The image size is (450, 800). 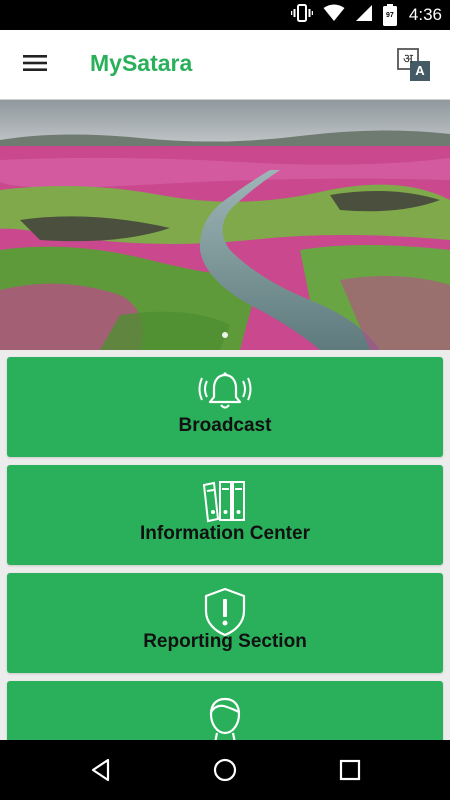 I want to click on battery-icon: 97, so click(x=389, y=15).